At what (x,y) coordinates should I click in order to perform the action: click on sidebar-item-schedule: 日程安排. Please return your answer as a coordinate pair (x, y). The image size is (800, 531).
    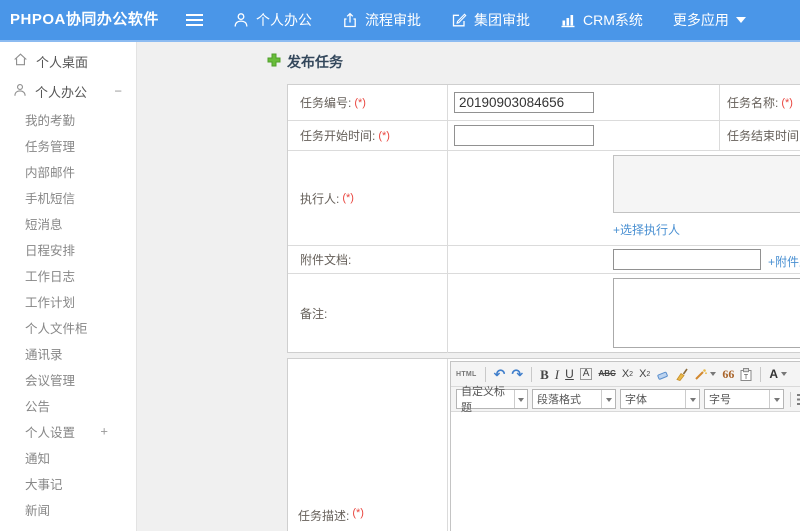
    Looking at the image, I should click on (68, 249).